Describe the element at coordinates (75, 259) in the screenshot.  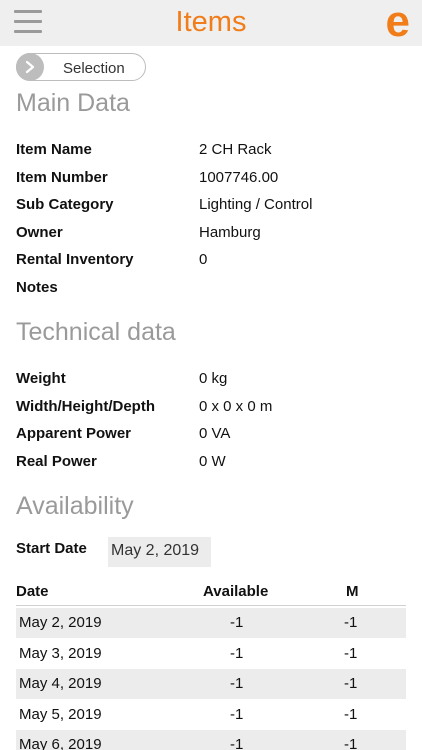
I see `rental-inventory-label: Rental Inventory` at that location.